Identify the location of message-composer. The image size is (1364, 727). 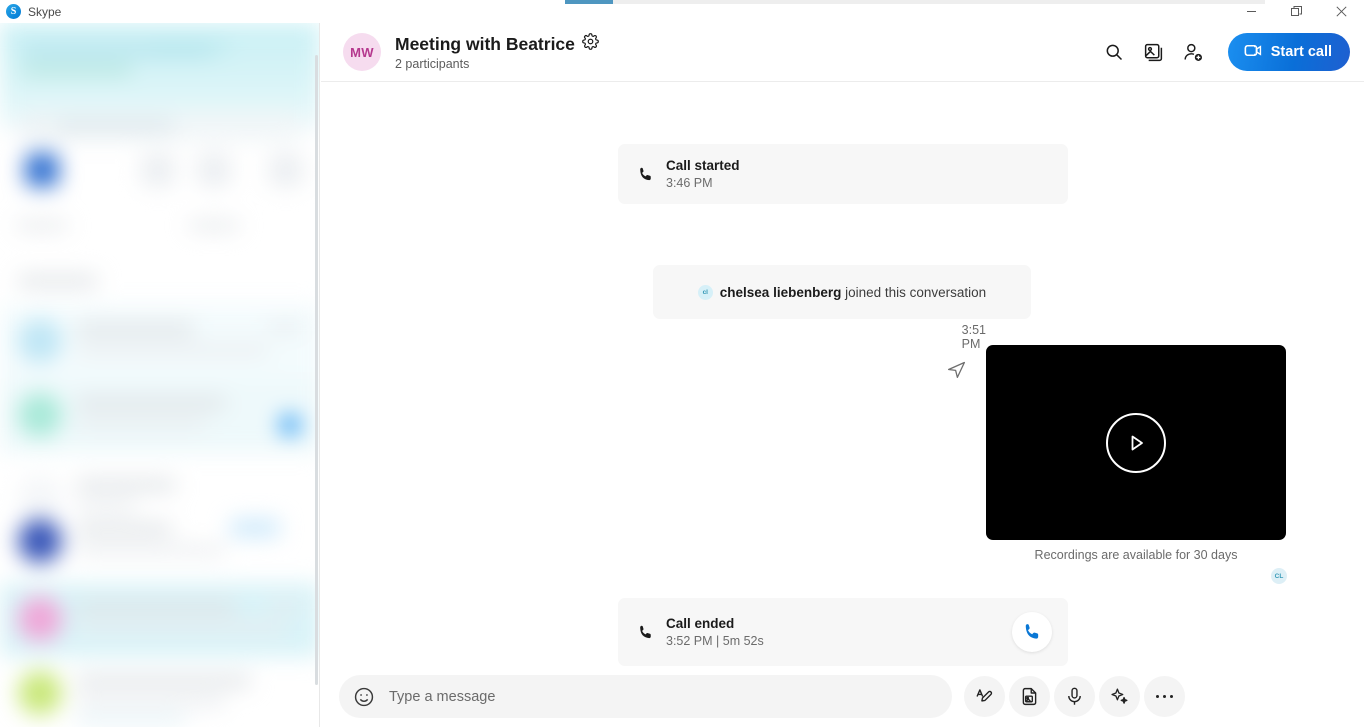
(842, 696).